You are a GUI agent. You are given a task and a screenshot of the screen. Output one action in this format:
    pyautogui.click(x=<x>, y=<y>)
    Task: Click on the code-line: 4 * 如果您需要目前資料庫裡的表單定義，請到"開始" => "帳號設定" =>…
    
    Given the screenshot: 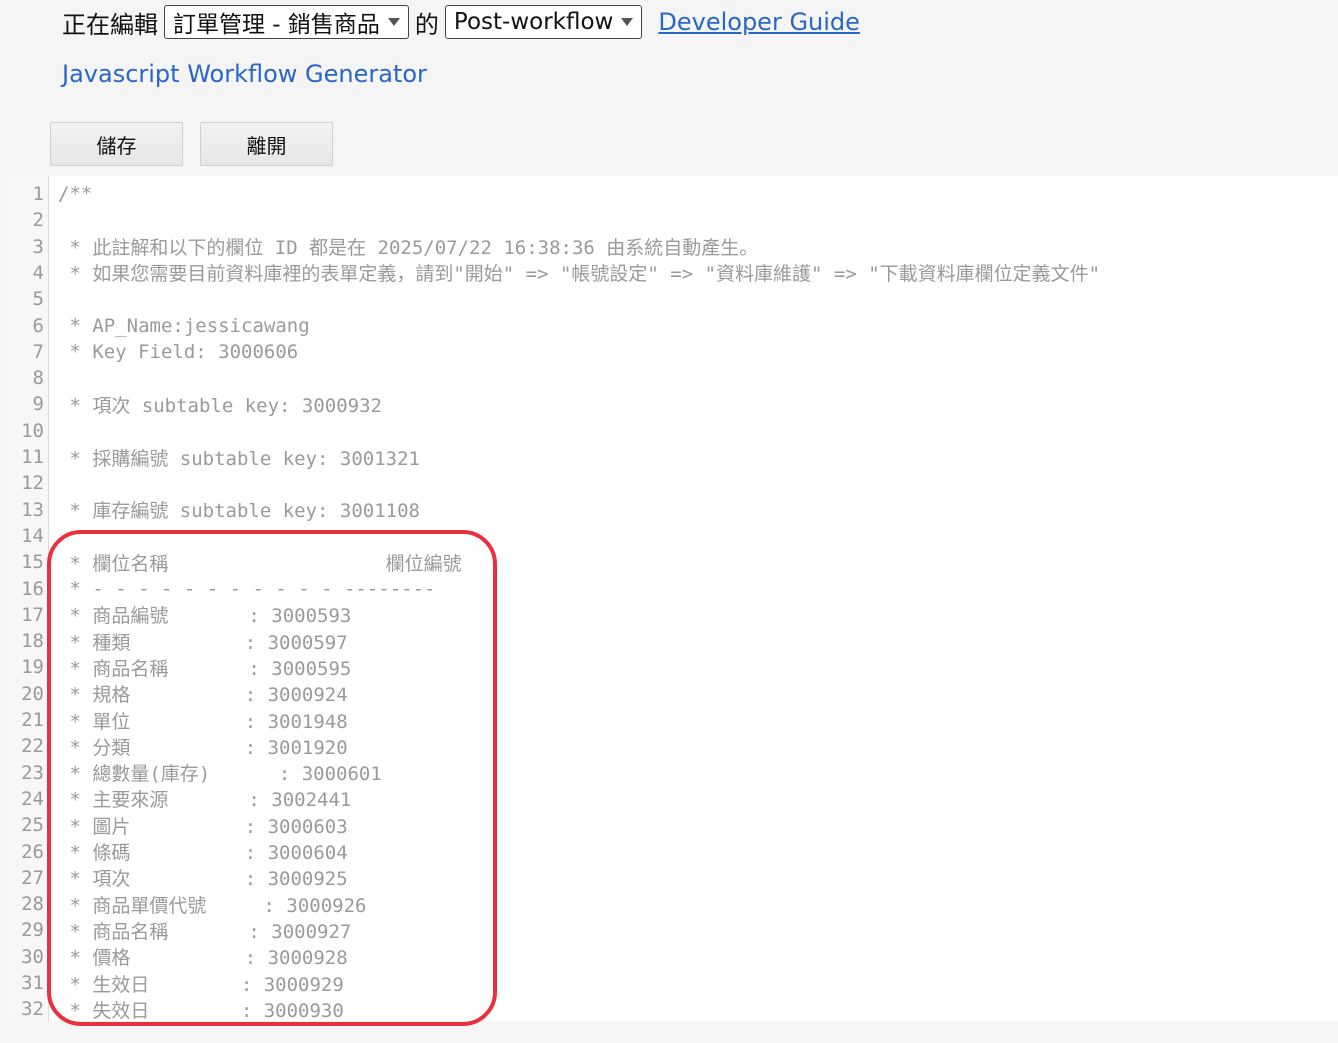 What is the action you would take?
    pyautogui.click(x=670, y=273)
    